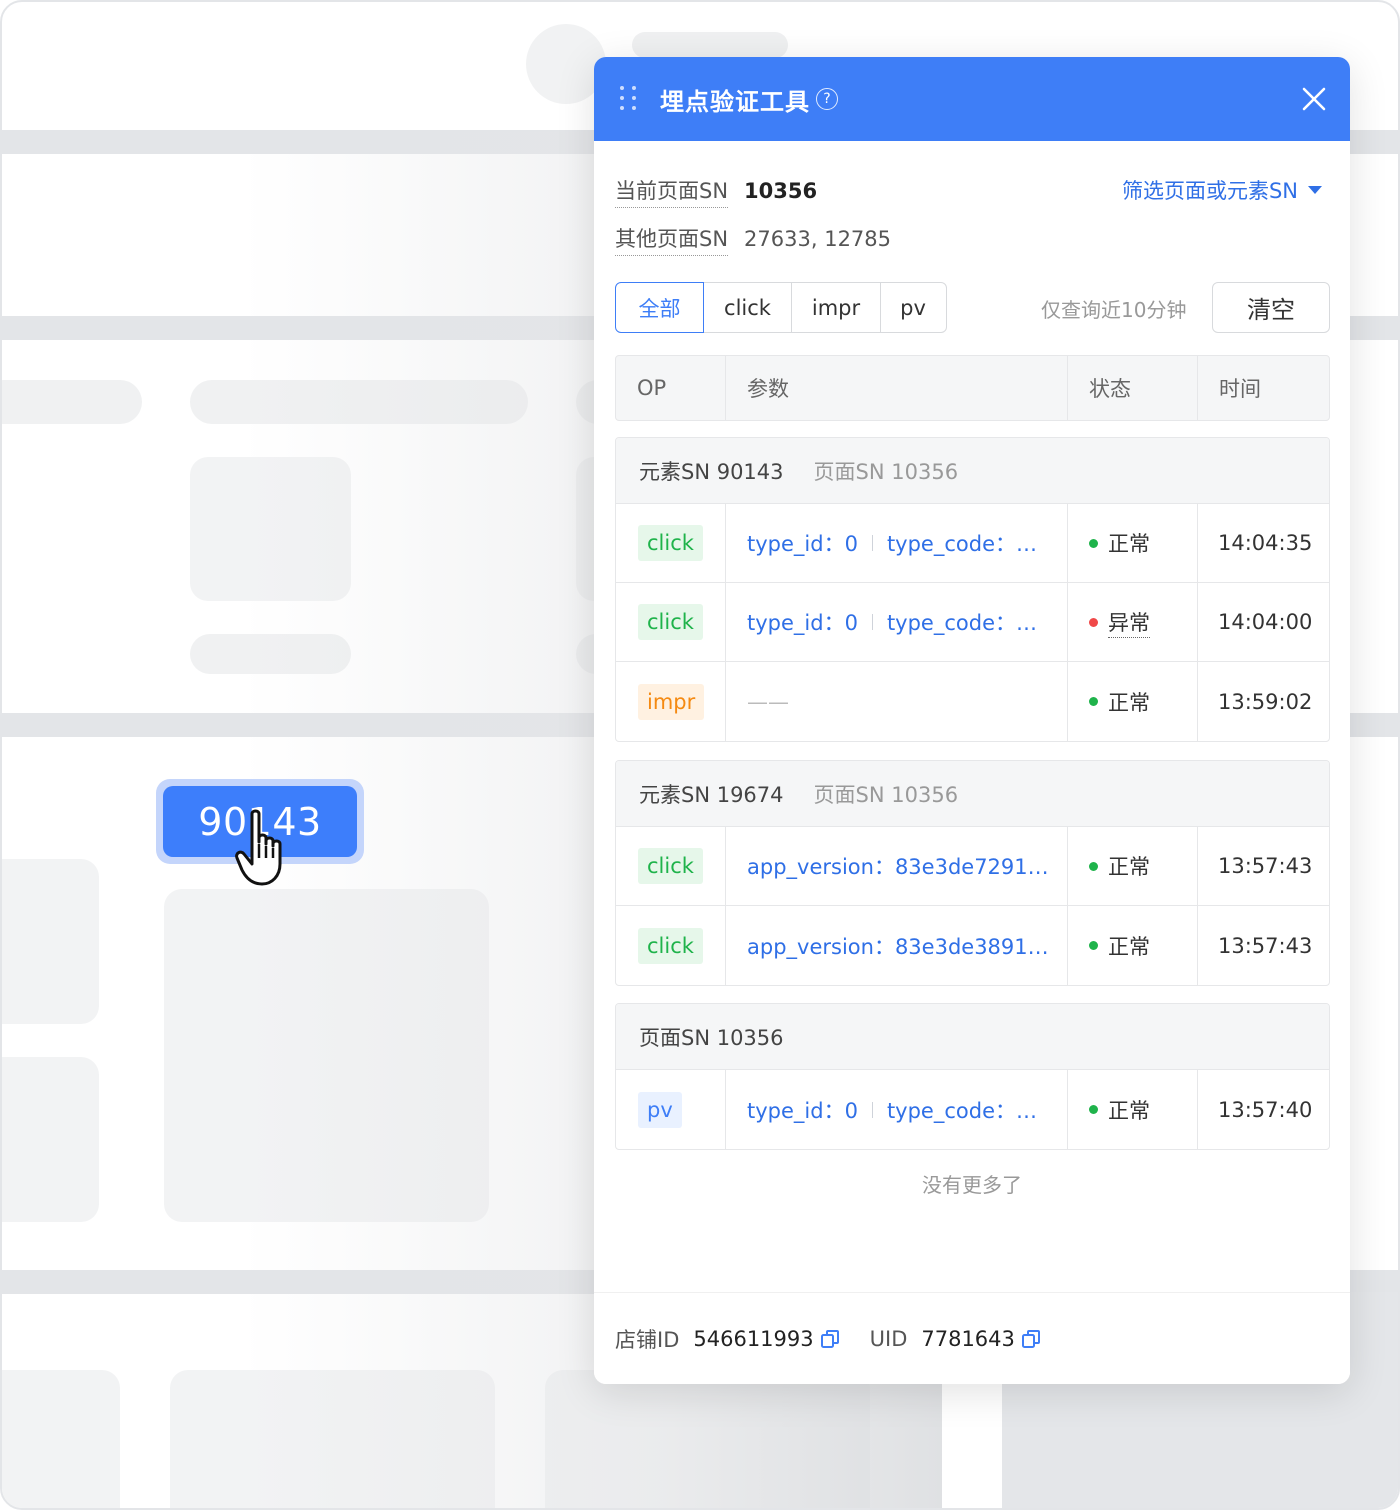 This screenshot has width=1400, height=1510. I want to click on other-page-sn-value: 27633, 12785, so click(818, 239).